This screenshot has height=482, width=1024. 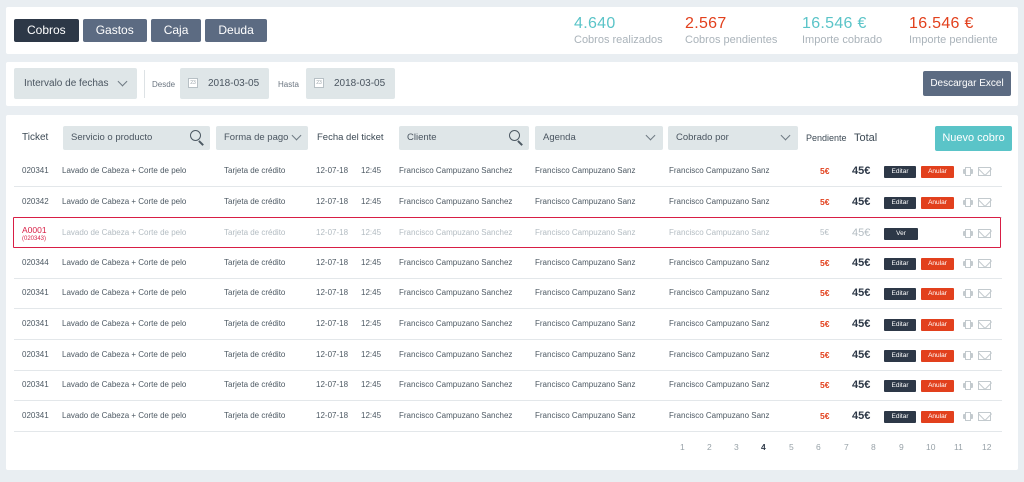 What do you see at coordinates (973, 138) in the screenshot?
I see `new-payment-button: Nuevo cobro` at bounding box center [973, 138].